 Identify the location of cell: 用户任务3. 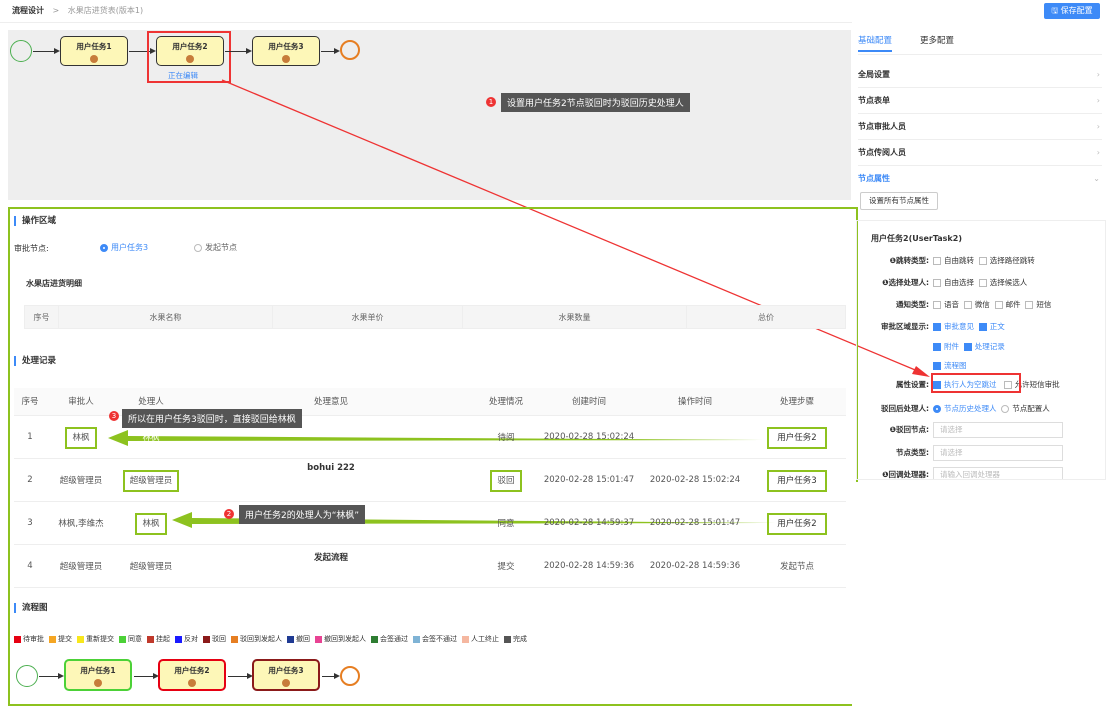
(797, 479).